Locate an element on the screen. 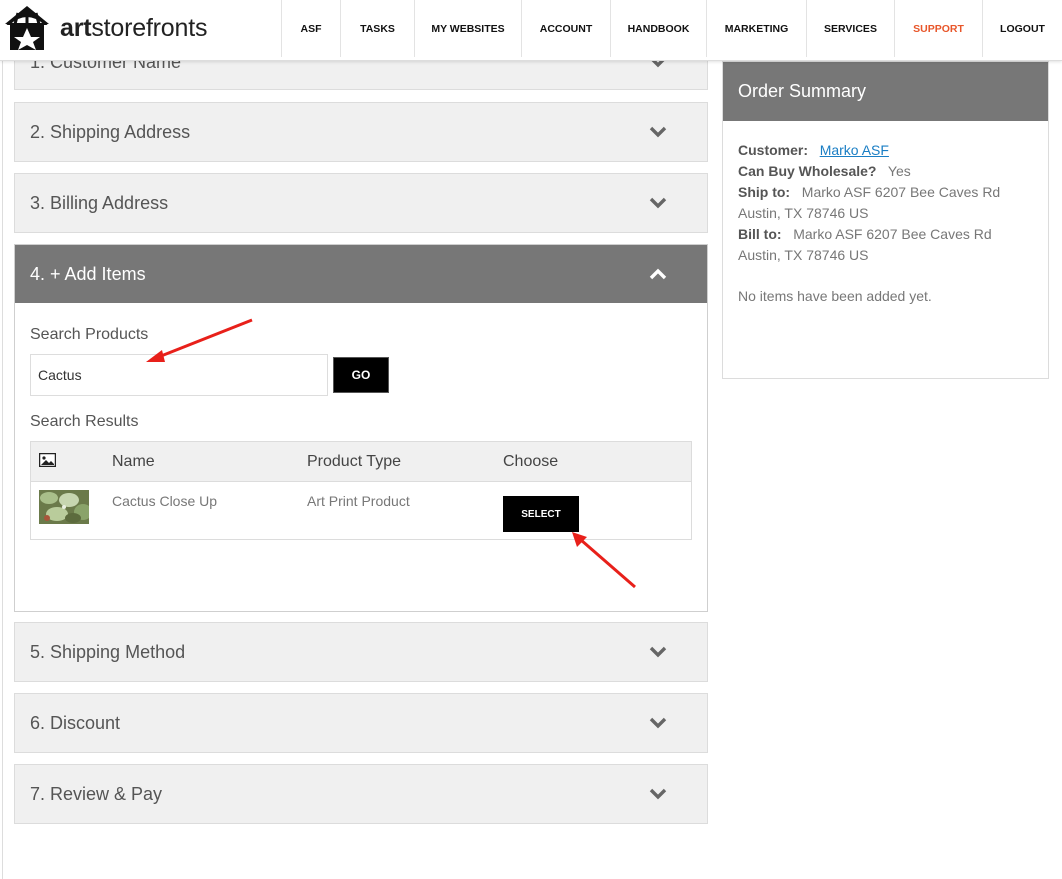  search-results-label: Search Results is located at coordinates (84, 421).